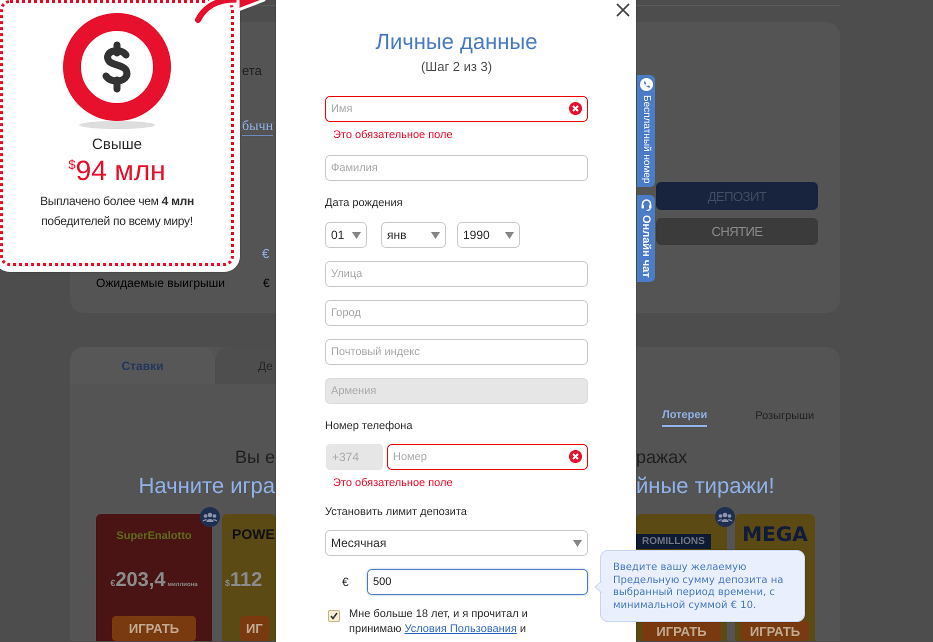  Describe the element at coordinates (346, 235) in the screenshot. I see `dropdown: 01` at that location.